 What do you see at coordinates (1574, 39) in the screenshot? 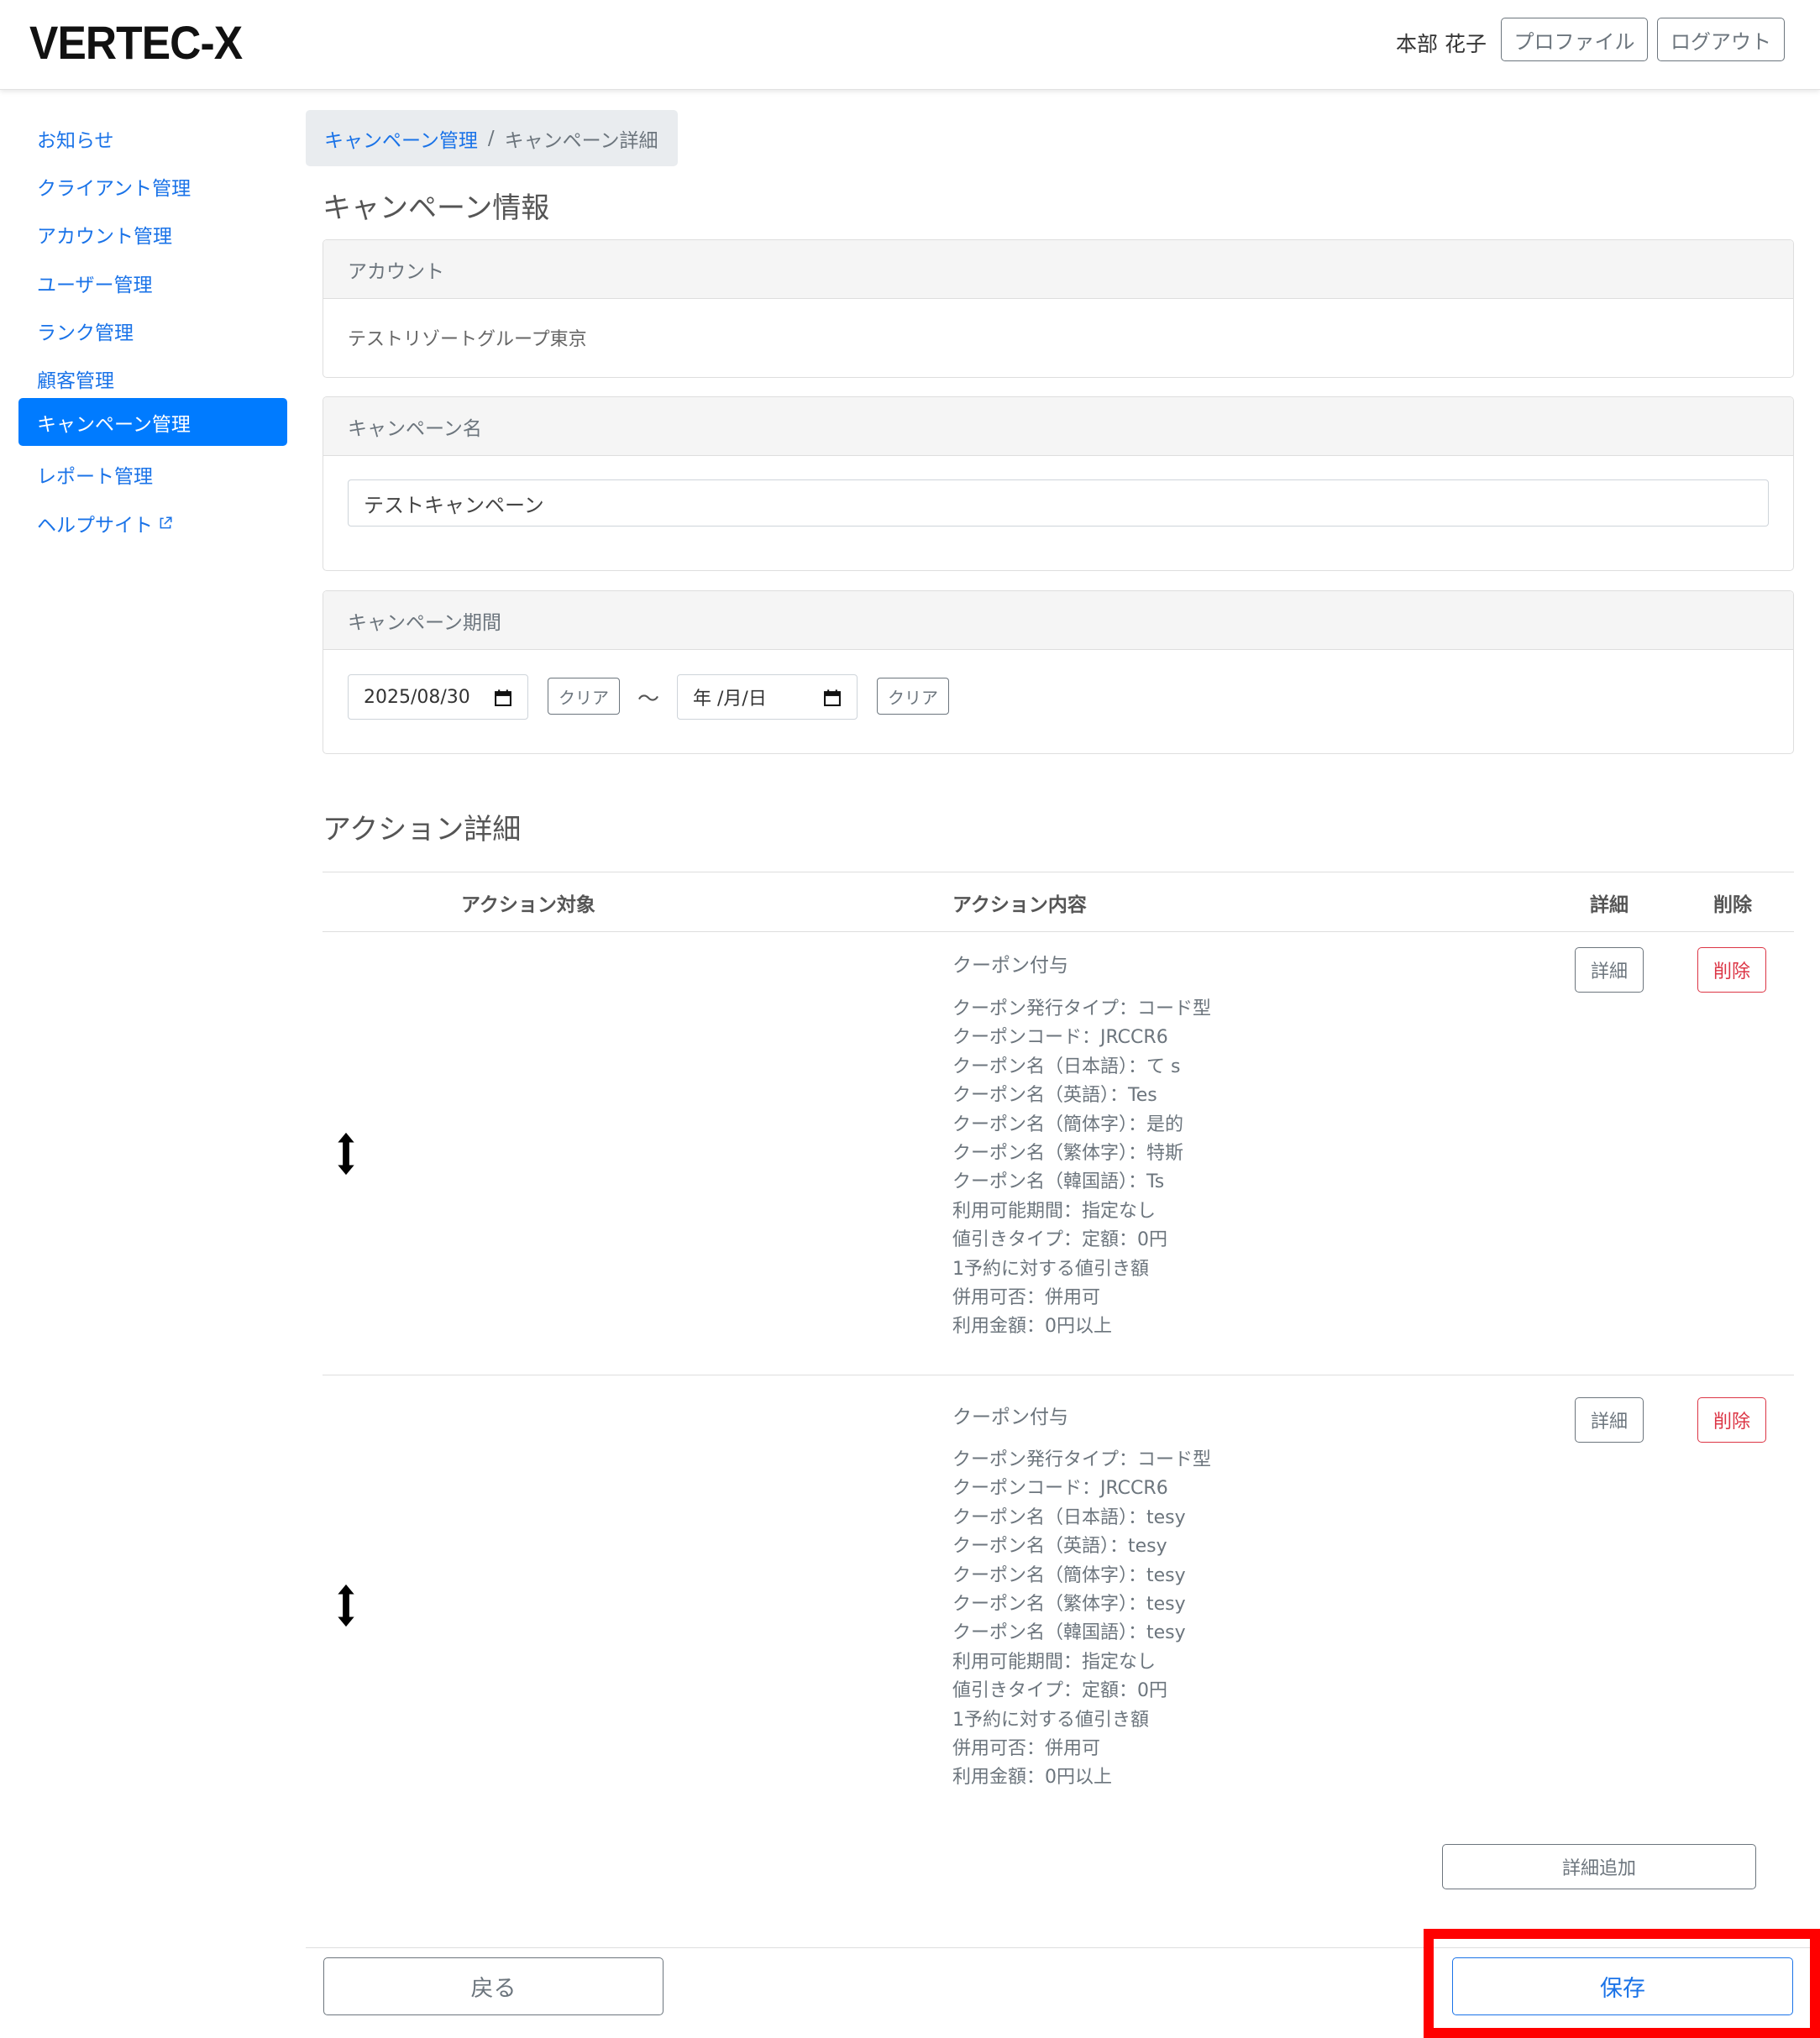
I see `profile-button: プロファイル` at bounding box center [1574, 39].